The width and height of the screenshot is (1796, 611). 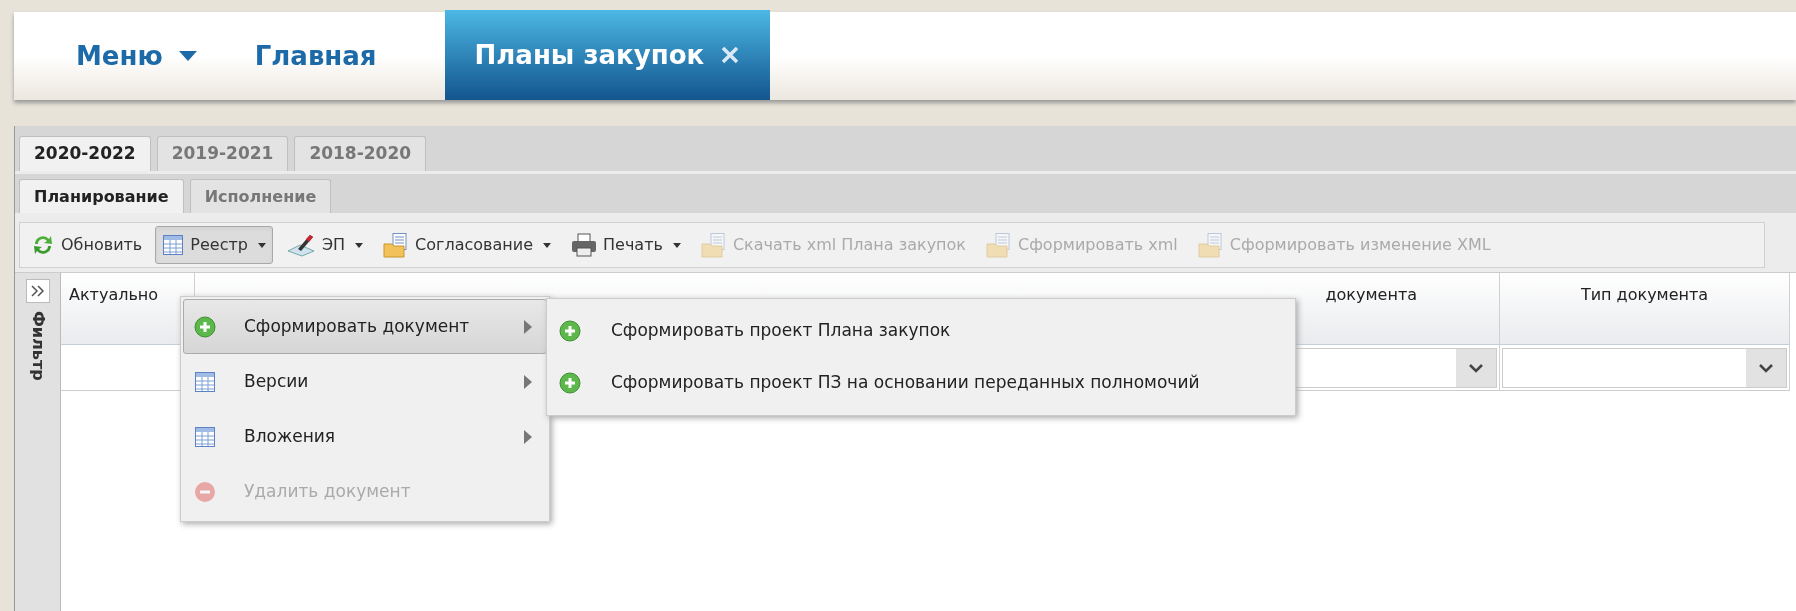 What do you see at coordinates (187, 56) in the screenshot?
I see `dropdown-arrow-icon` at bounding box center [187, 56].